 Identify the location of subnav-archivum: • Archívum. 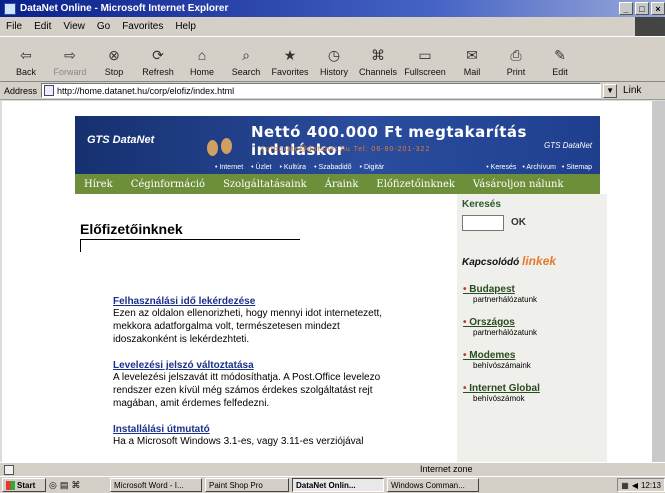
(539, 167).